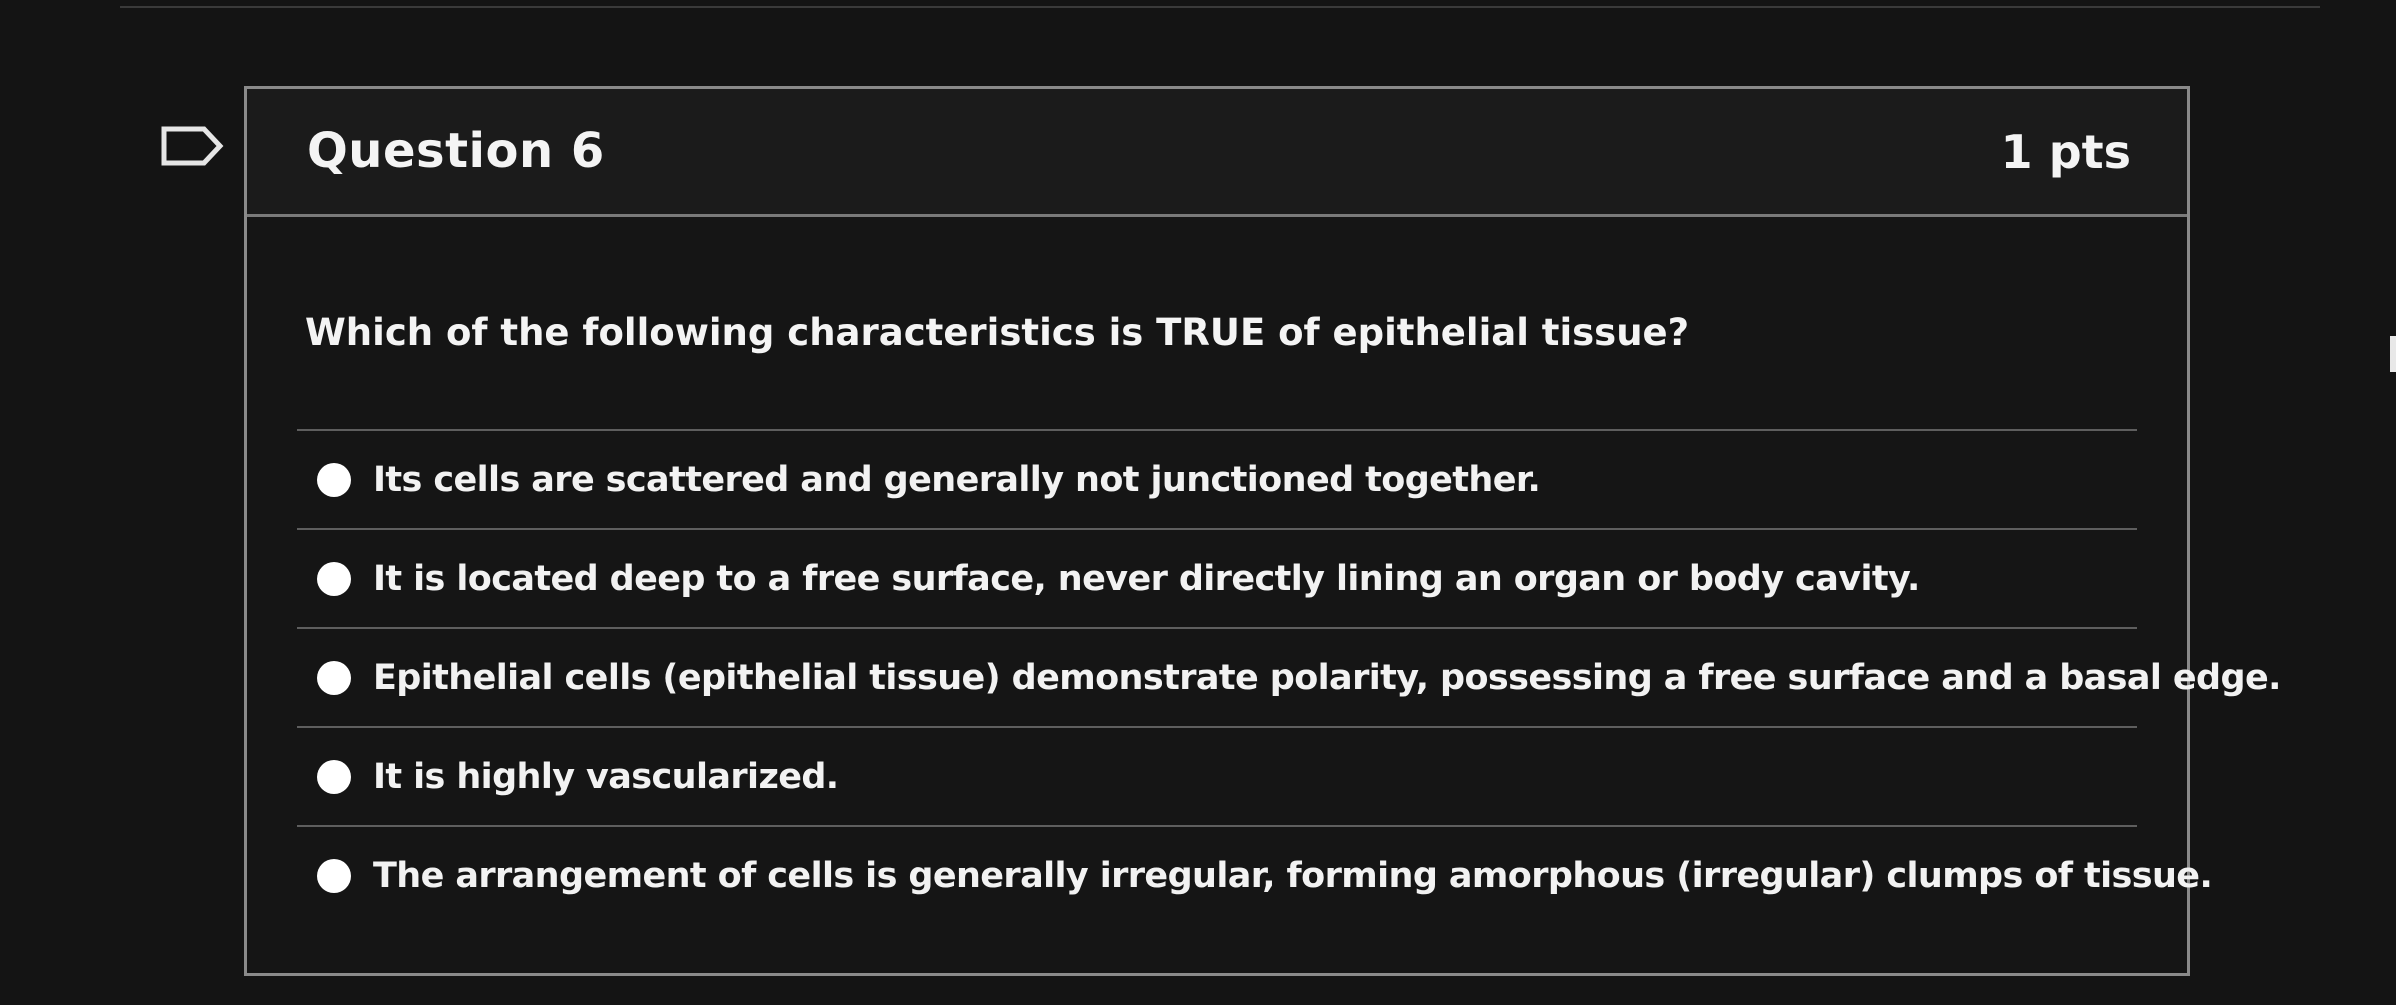 Image resolution: width=2396 pixels, height=1005 pixels. Describe the element at coordinates (2393, 354) in the screenshot. I see `scrollbar-thumb` at that location.